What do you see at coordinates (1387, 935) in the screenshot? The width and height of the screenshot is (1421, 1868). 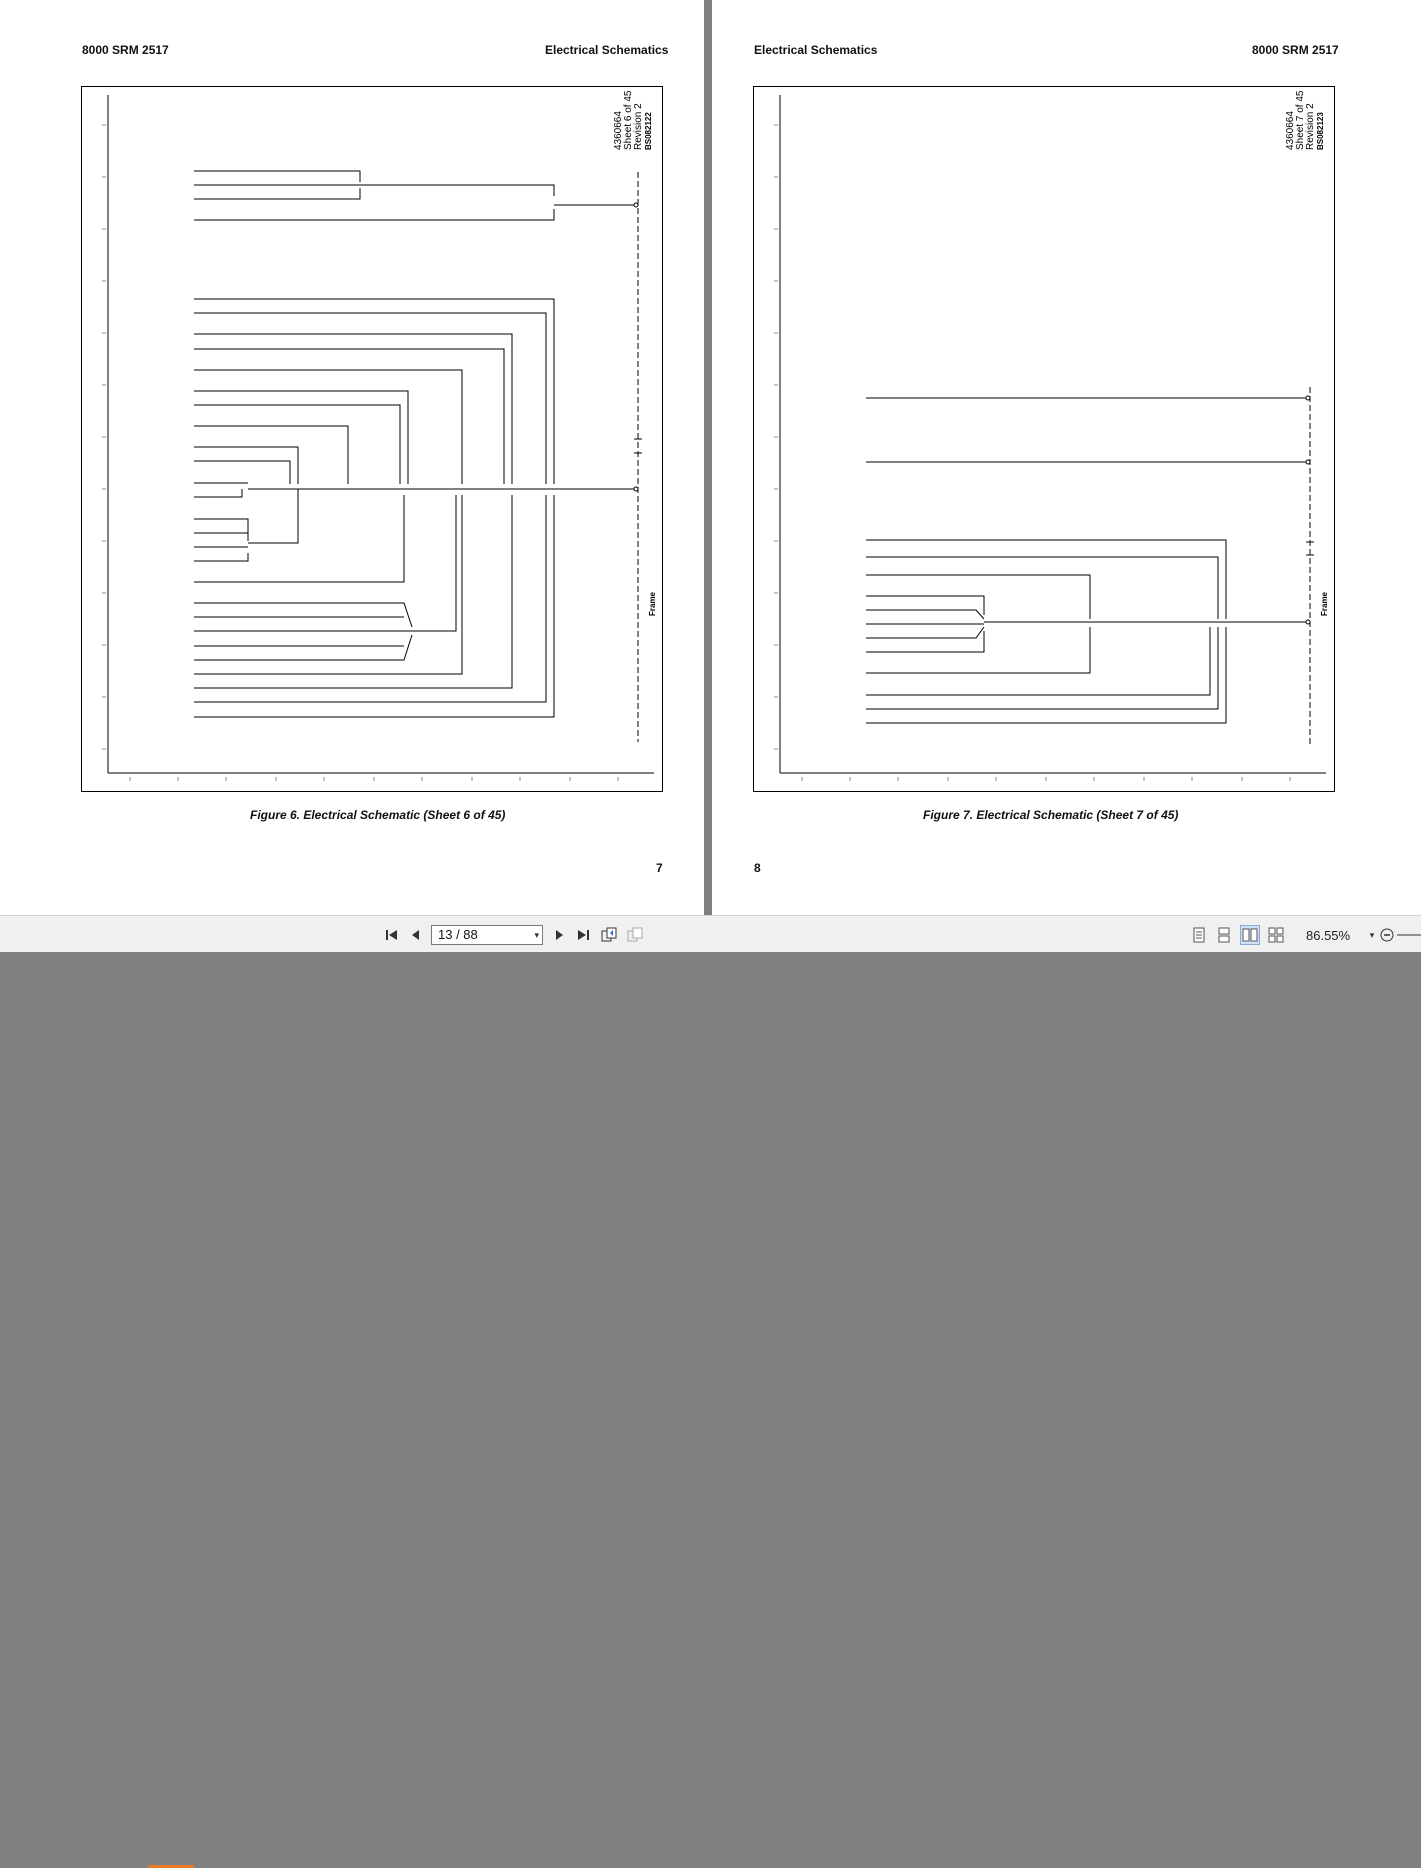 I see `zoom-out-icon` at bounding box center [1387, 935].